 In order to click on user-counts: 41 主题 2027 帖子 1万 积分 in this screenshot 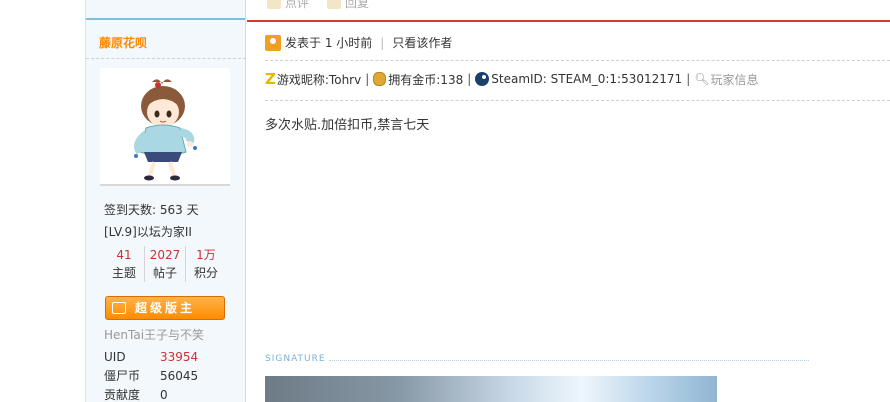, I will do `click(165, 264)`.